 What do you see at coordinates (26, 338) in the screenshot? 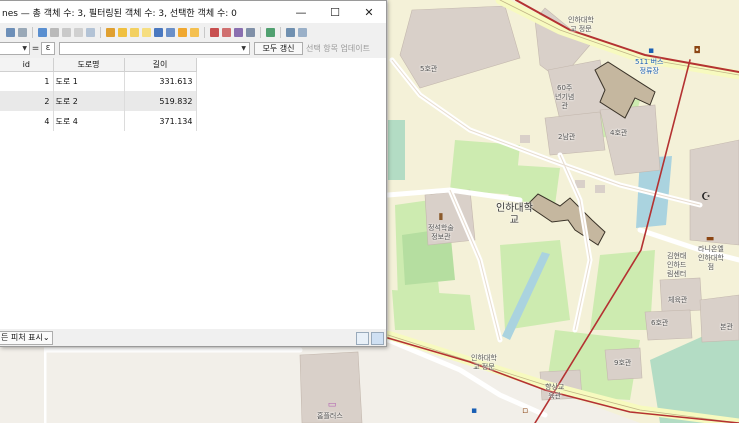
I see `show-features-dropdown: 든 피처 표시⌄` at bounding box center [26, 338].